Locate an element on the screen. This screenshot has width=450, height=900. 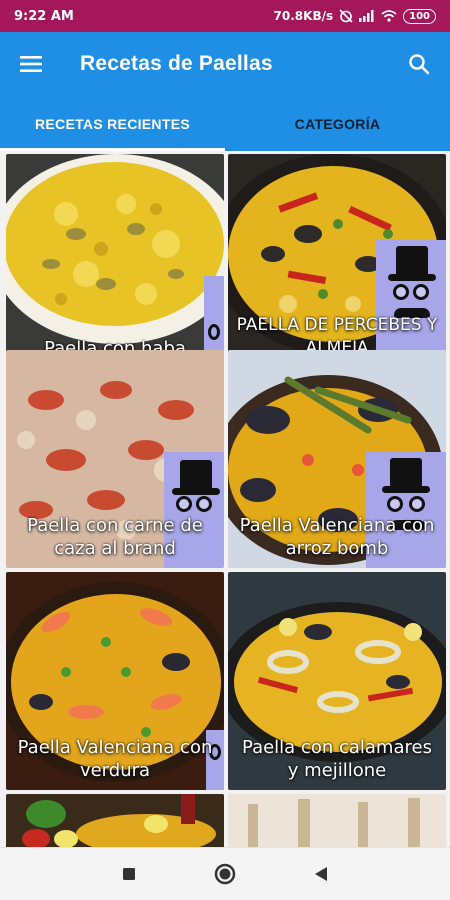
status-bar: 9:22 AM 70.8KB/s 100 is located at coordinates (225, 16).